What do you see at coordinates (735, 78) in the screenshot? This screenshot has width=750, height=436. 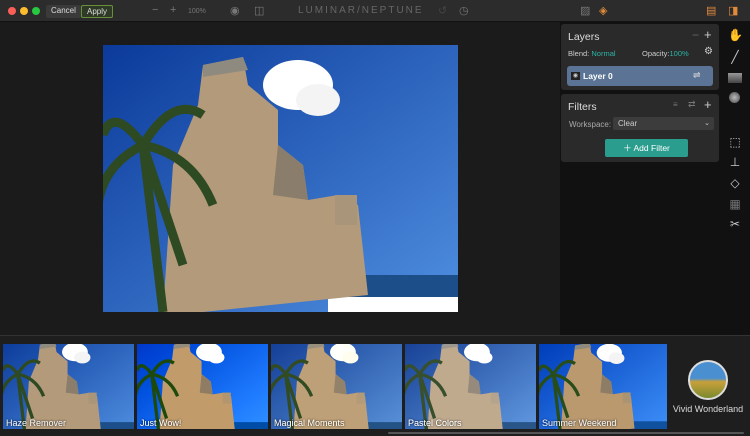 I see `gradient-icon` at bounding box center [735, 78].